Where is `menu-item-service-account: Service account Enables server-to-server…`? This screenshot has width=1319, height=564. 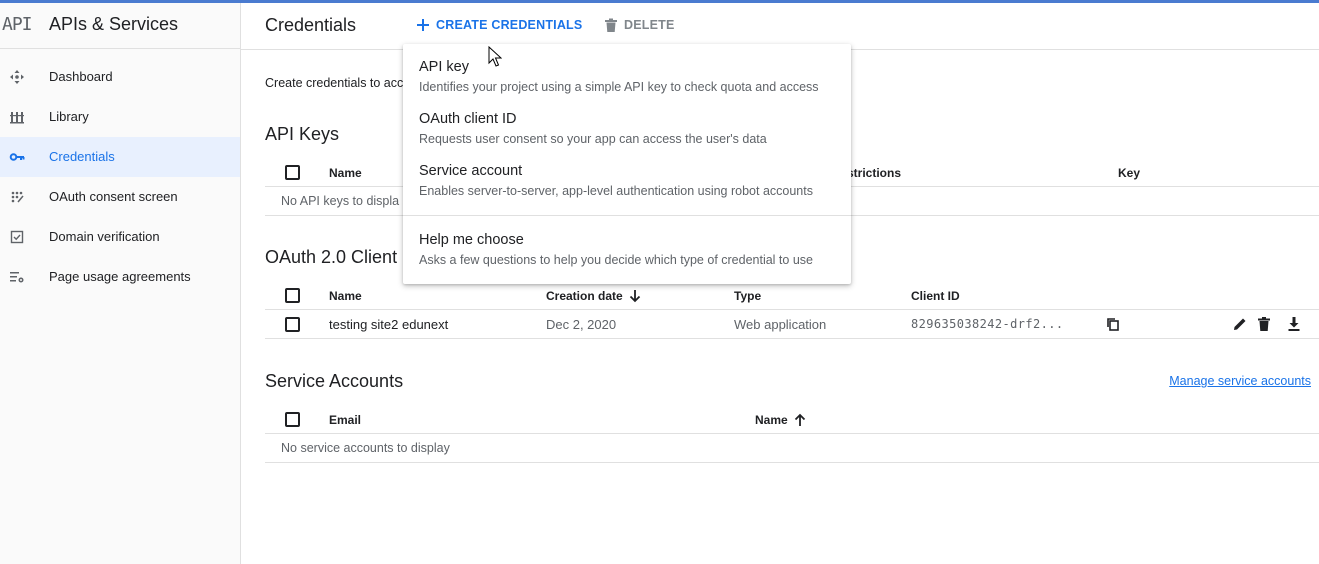 menu-item-service-account: Service account Enables server-to-server… is located at coordinates (627, 182).